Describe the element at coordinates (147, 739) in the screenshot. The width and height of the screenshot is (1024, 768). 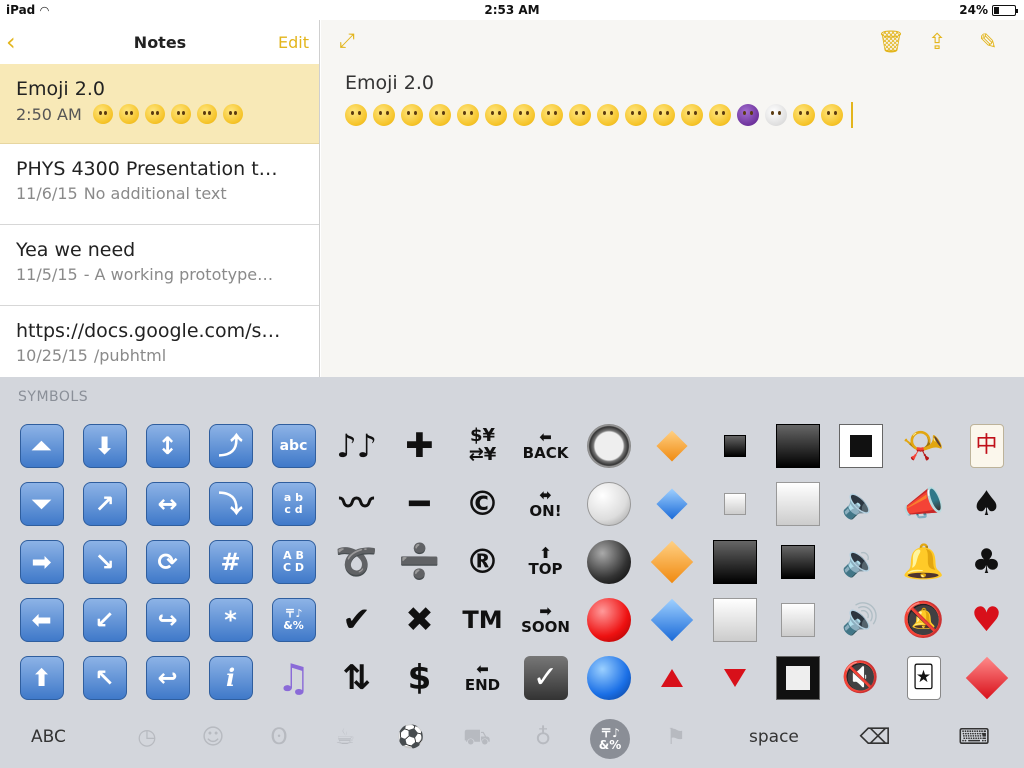
I see `recent-clock-icon: ◷` at that location.